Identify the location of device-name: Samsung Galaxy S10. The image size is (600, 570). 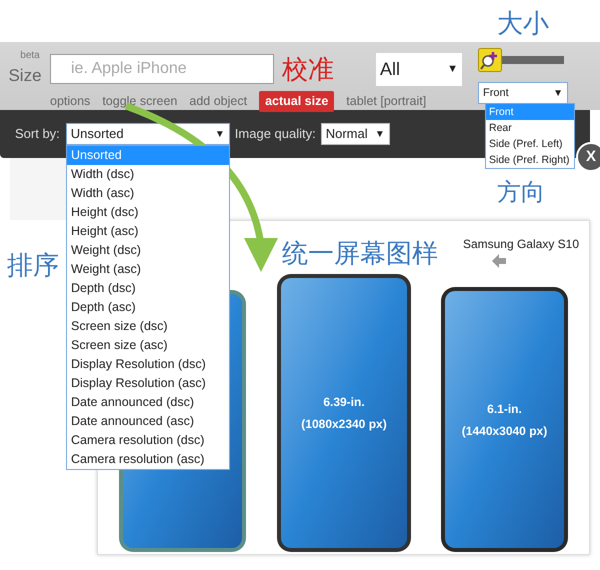
(520, 244).